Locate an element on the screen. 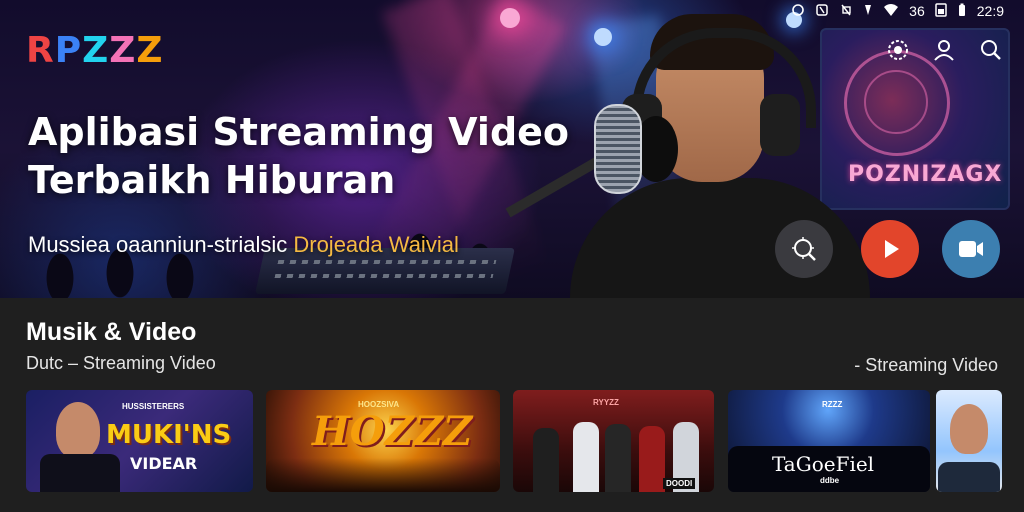 Image resolution: width=1024 pixels, height=512 pixels. explore-button is located at coordinates (804, 249).